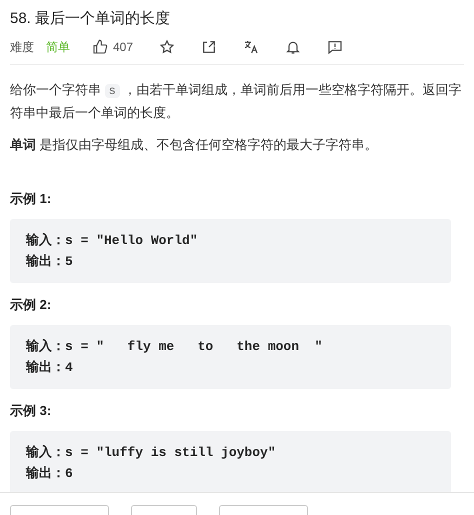 Image resolution: width=474 pixels, height=515 pixels. Describe the element at coordinates (49, 473) in the screenshot. I see `code-line: 输出：6` at that location.